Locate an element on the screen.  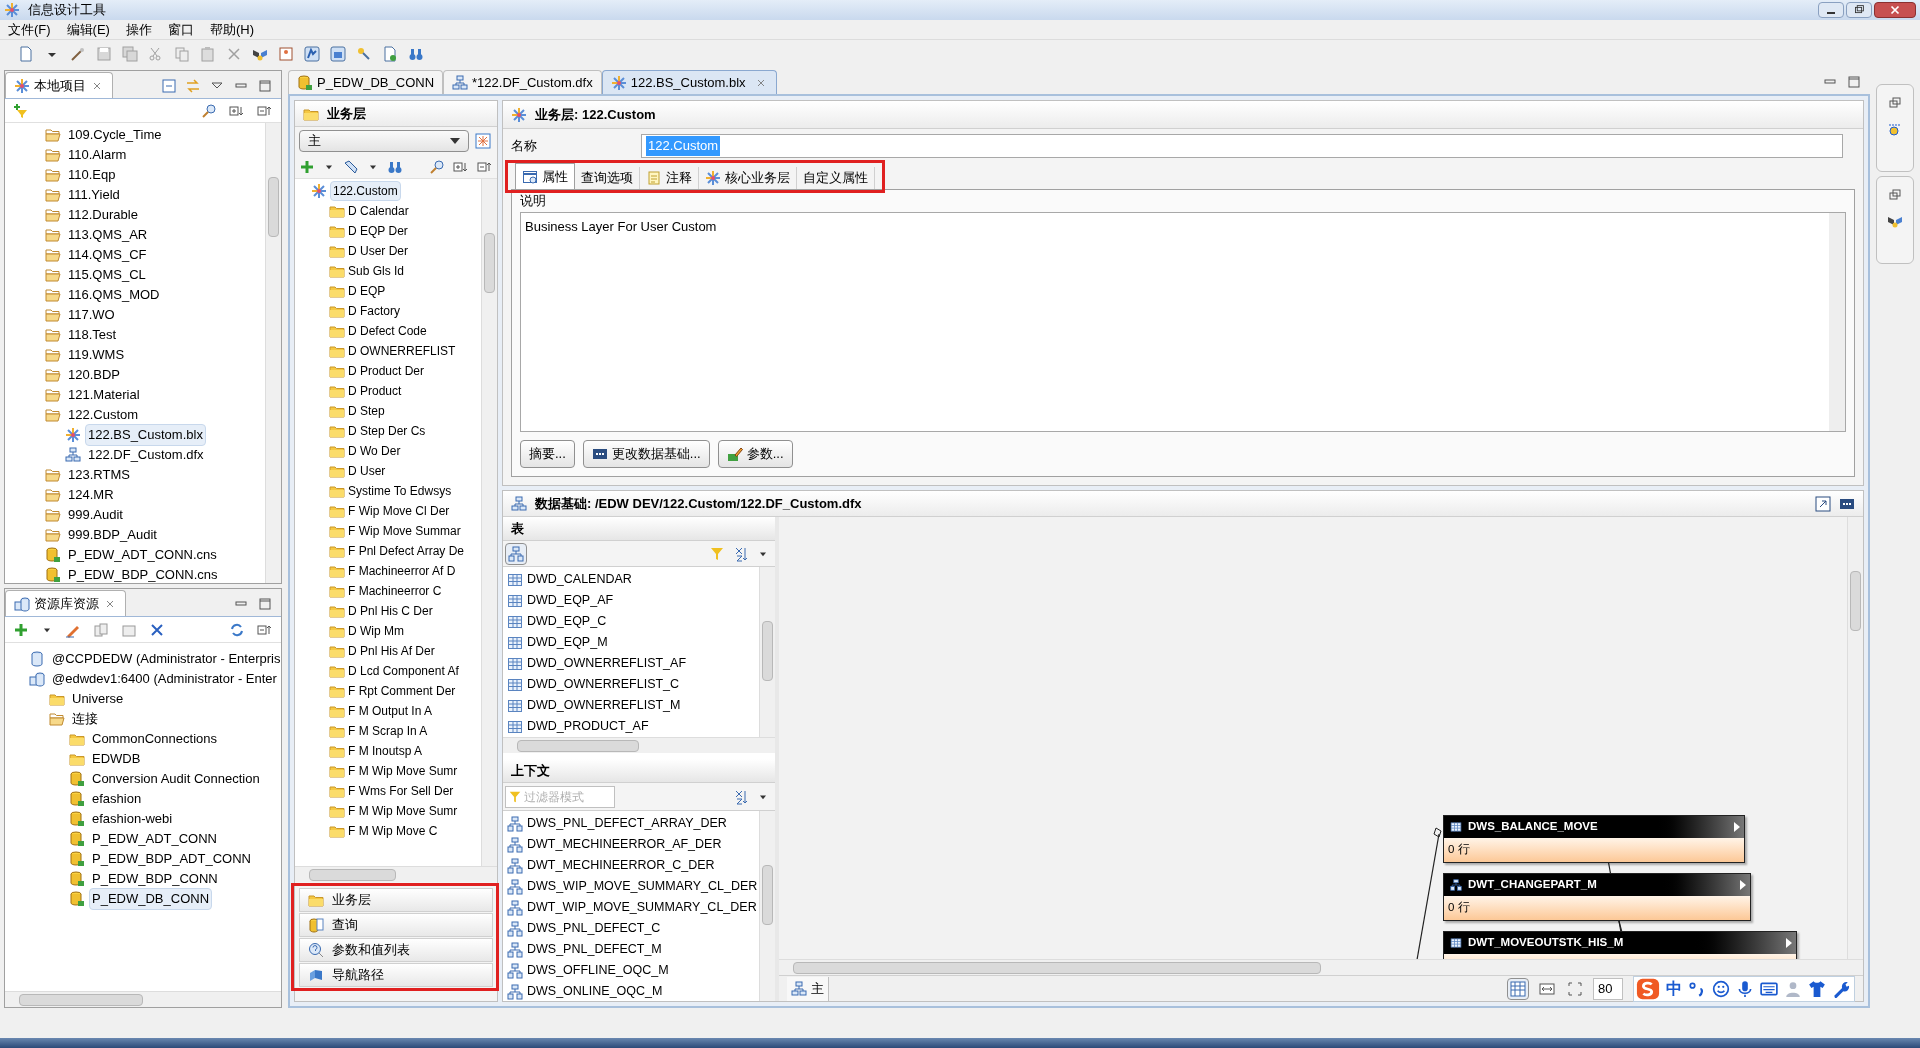
refresh-icon is located at coordinates (237, 629).